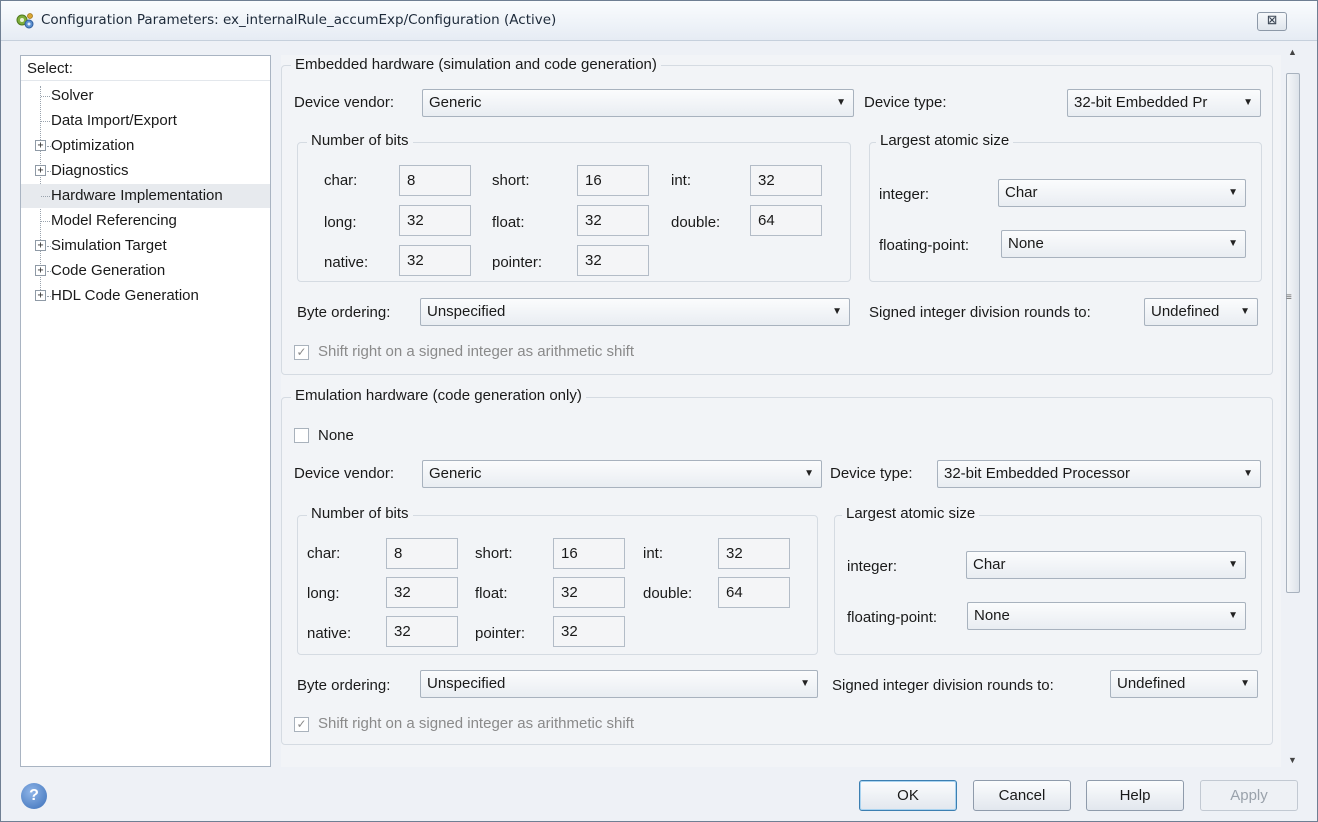 The image size is (1318, 822). What do you see at coordinates (145, 171) in the screenshot?
I see `tree-item-diagnostics: + Diagnostics` at bounding box center [145, 171].